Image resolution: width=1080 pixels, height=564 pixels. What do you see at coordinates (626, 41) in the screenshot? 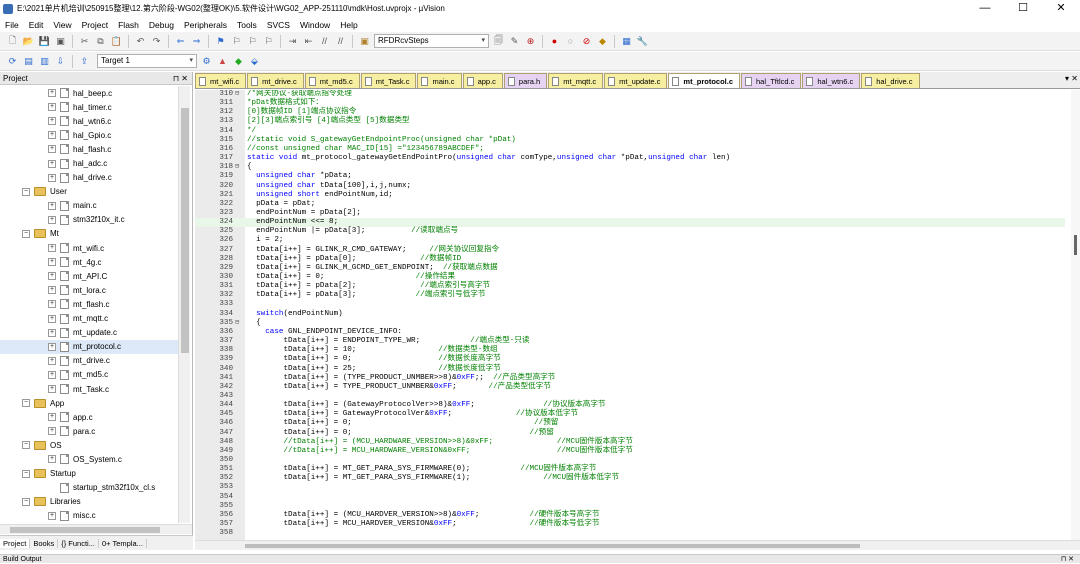
I see `window-layout-icon: ▦` at bounding box center [626, 41].